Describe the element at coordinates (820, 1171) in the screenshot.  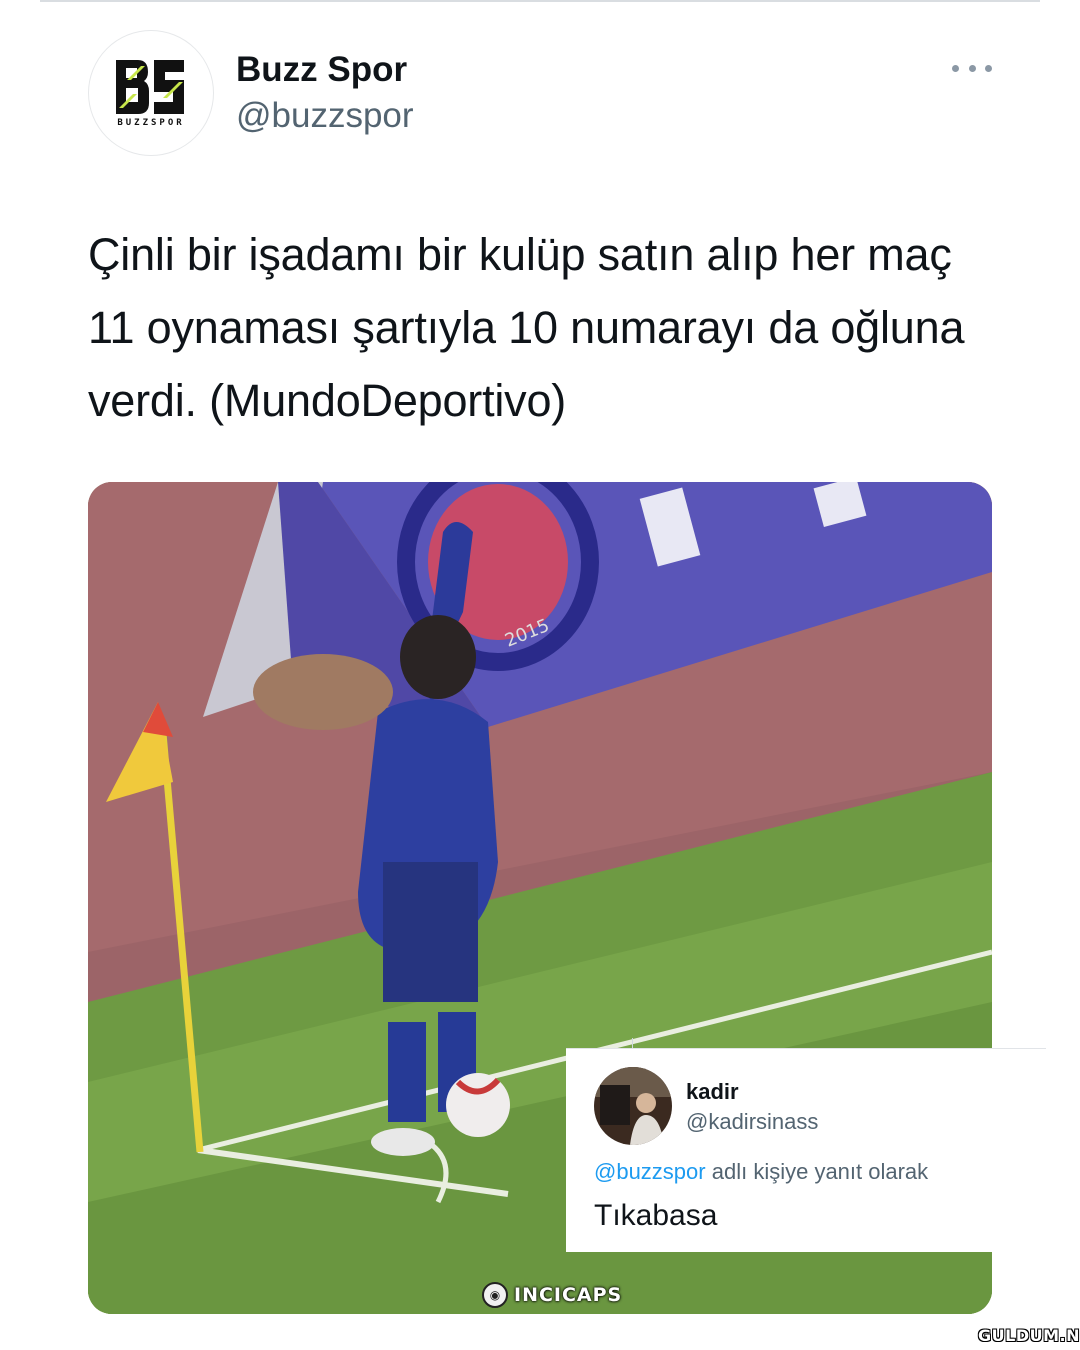
I see `reply-context-text: adlı kişiye yanıt olarak` at that location.